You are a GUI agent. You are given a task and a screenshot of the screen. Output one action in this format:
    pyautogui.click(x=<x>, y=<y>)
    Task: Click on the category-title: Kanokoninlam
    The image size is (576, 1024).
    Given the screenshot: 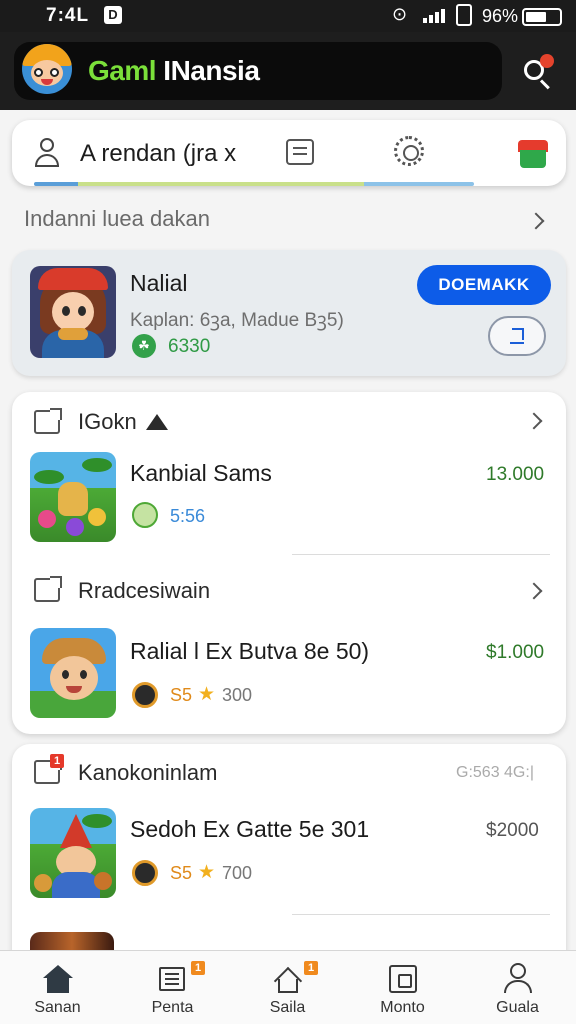 What is the action you would take?
    pyautogui.click(x=147, y=773)
    